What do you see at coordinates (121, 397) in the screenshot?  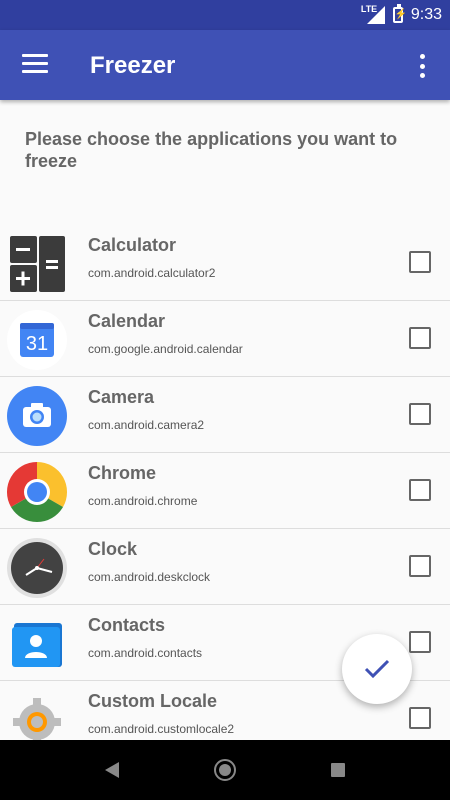 I see `app-name: Camera` at bounding box center [121, 397].